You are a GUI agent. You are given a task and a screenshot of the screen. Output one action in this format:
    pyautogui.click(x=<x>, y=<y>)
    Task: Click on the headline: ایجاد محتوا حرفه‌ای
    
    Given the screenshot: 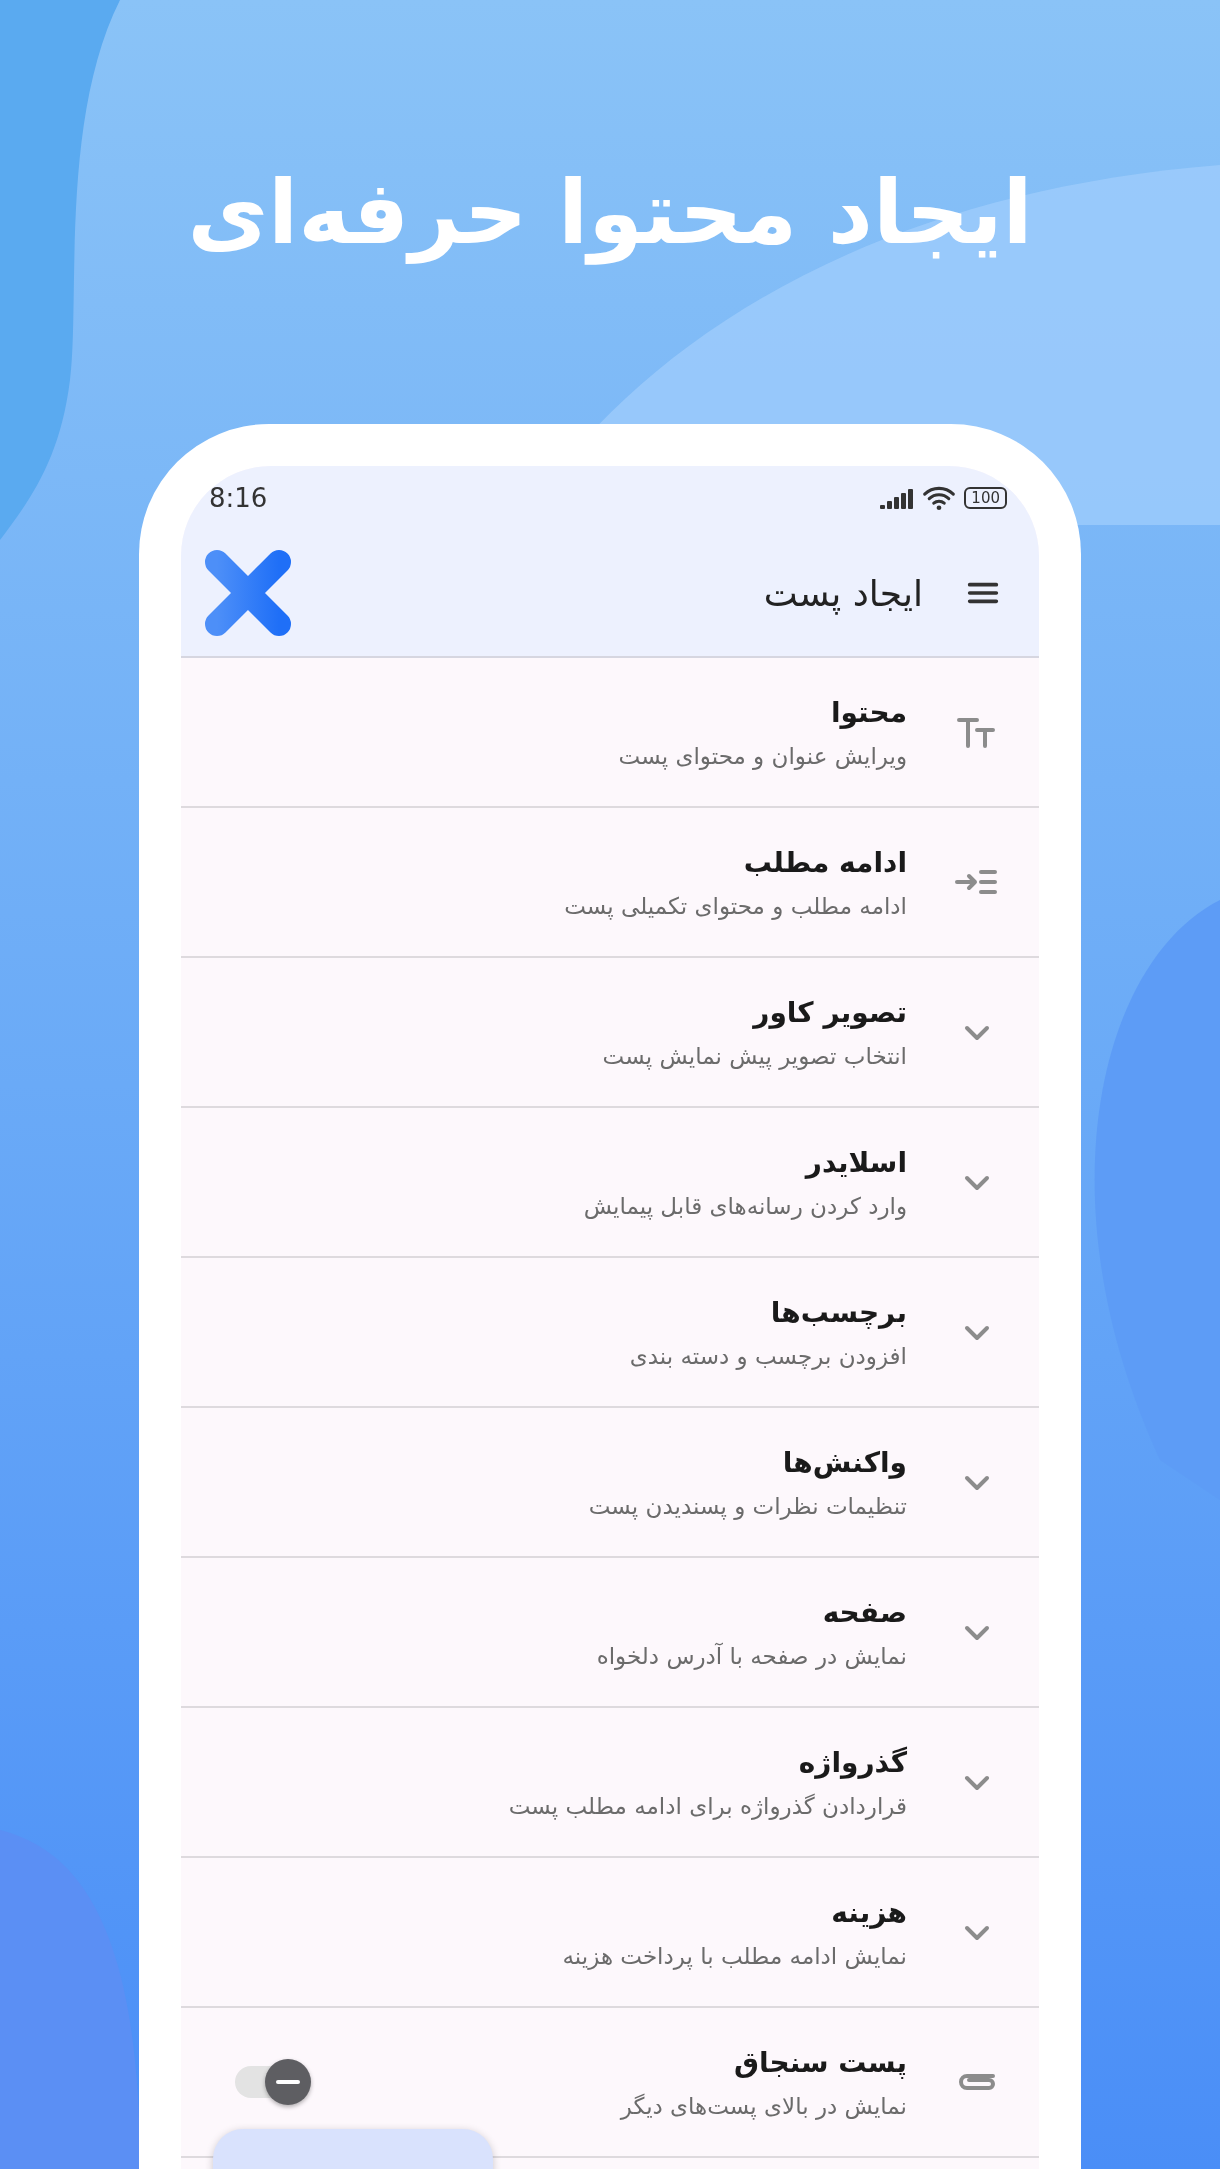 What is the action you would take?
    pyautogui.click(x=610, y=213)
    